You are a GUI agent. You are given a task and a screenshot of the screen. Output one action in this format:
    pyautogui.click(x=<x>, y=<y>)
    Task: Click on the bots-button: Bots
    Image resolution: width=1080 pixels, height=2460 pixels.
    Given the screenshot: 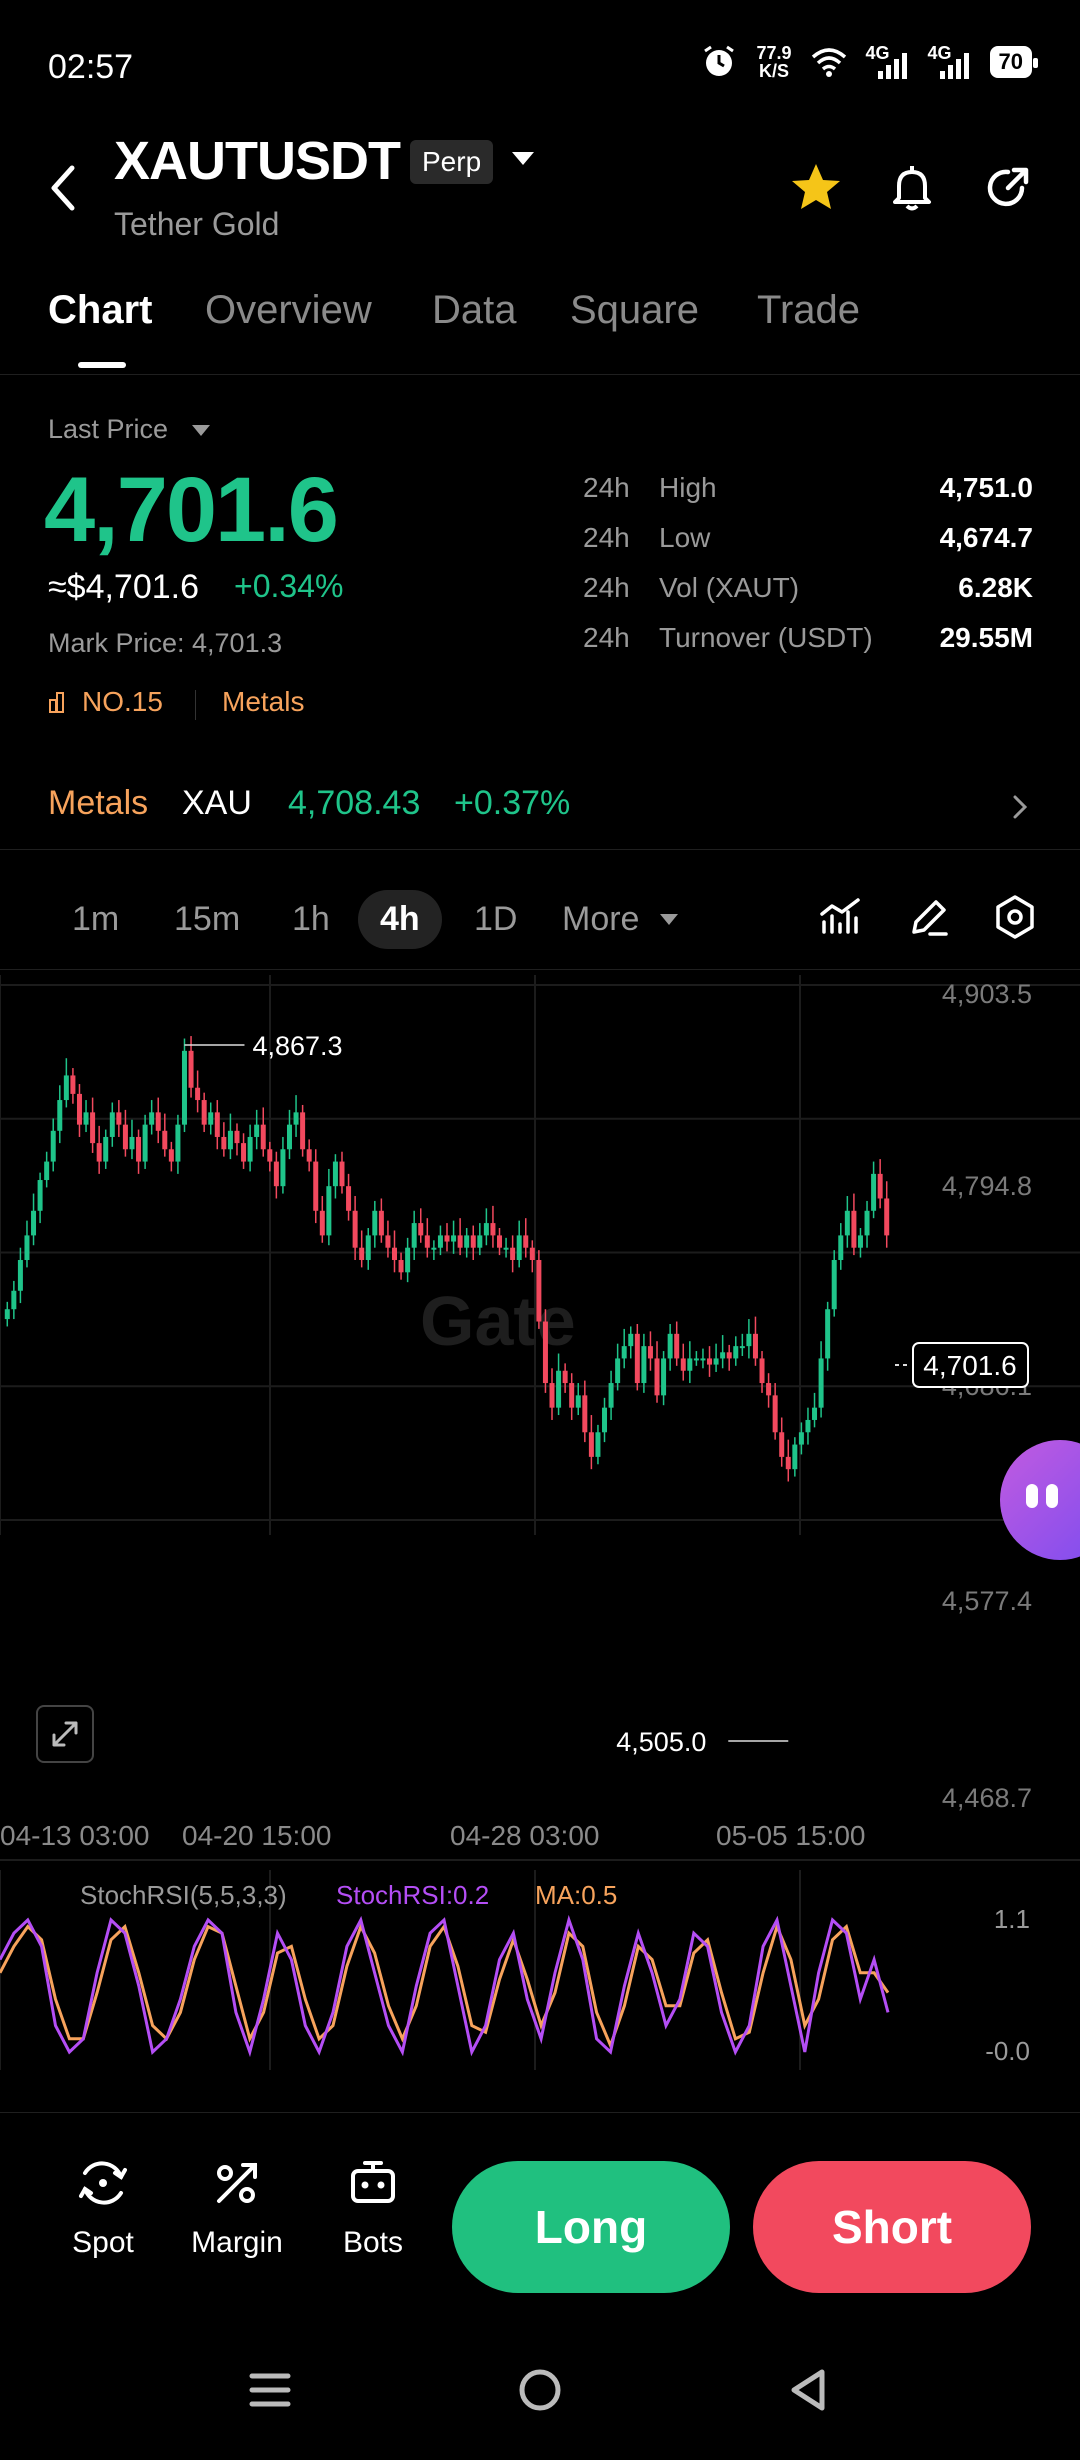 What is the action you would take?
    pyautogui.click(x=373, y=2206)
    